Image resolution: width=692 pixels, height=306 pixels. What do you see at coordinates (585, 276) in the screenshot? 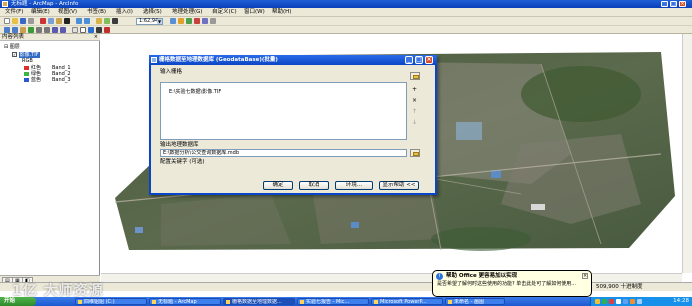
I see `balloon-close-button: ×` at bounding box center [585, 276].